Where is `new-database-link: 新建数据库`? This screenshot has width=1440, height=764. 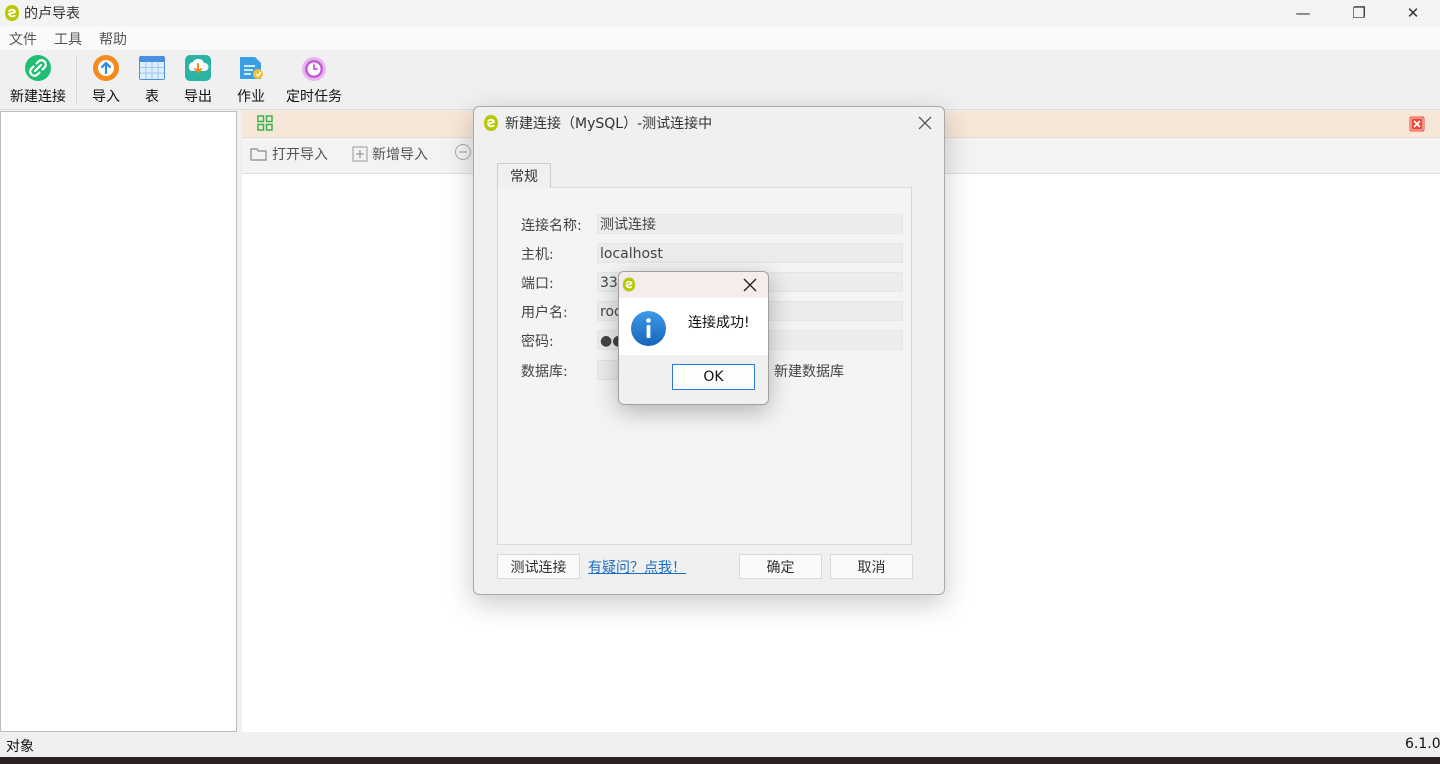 new-database-link: 新建数据库 is located at coordinates (809, 371).